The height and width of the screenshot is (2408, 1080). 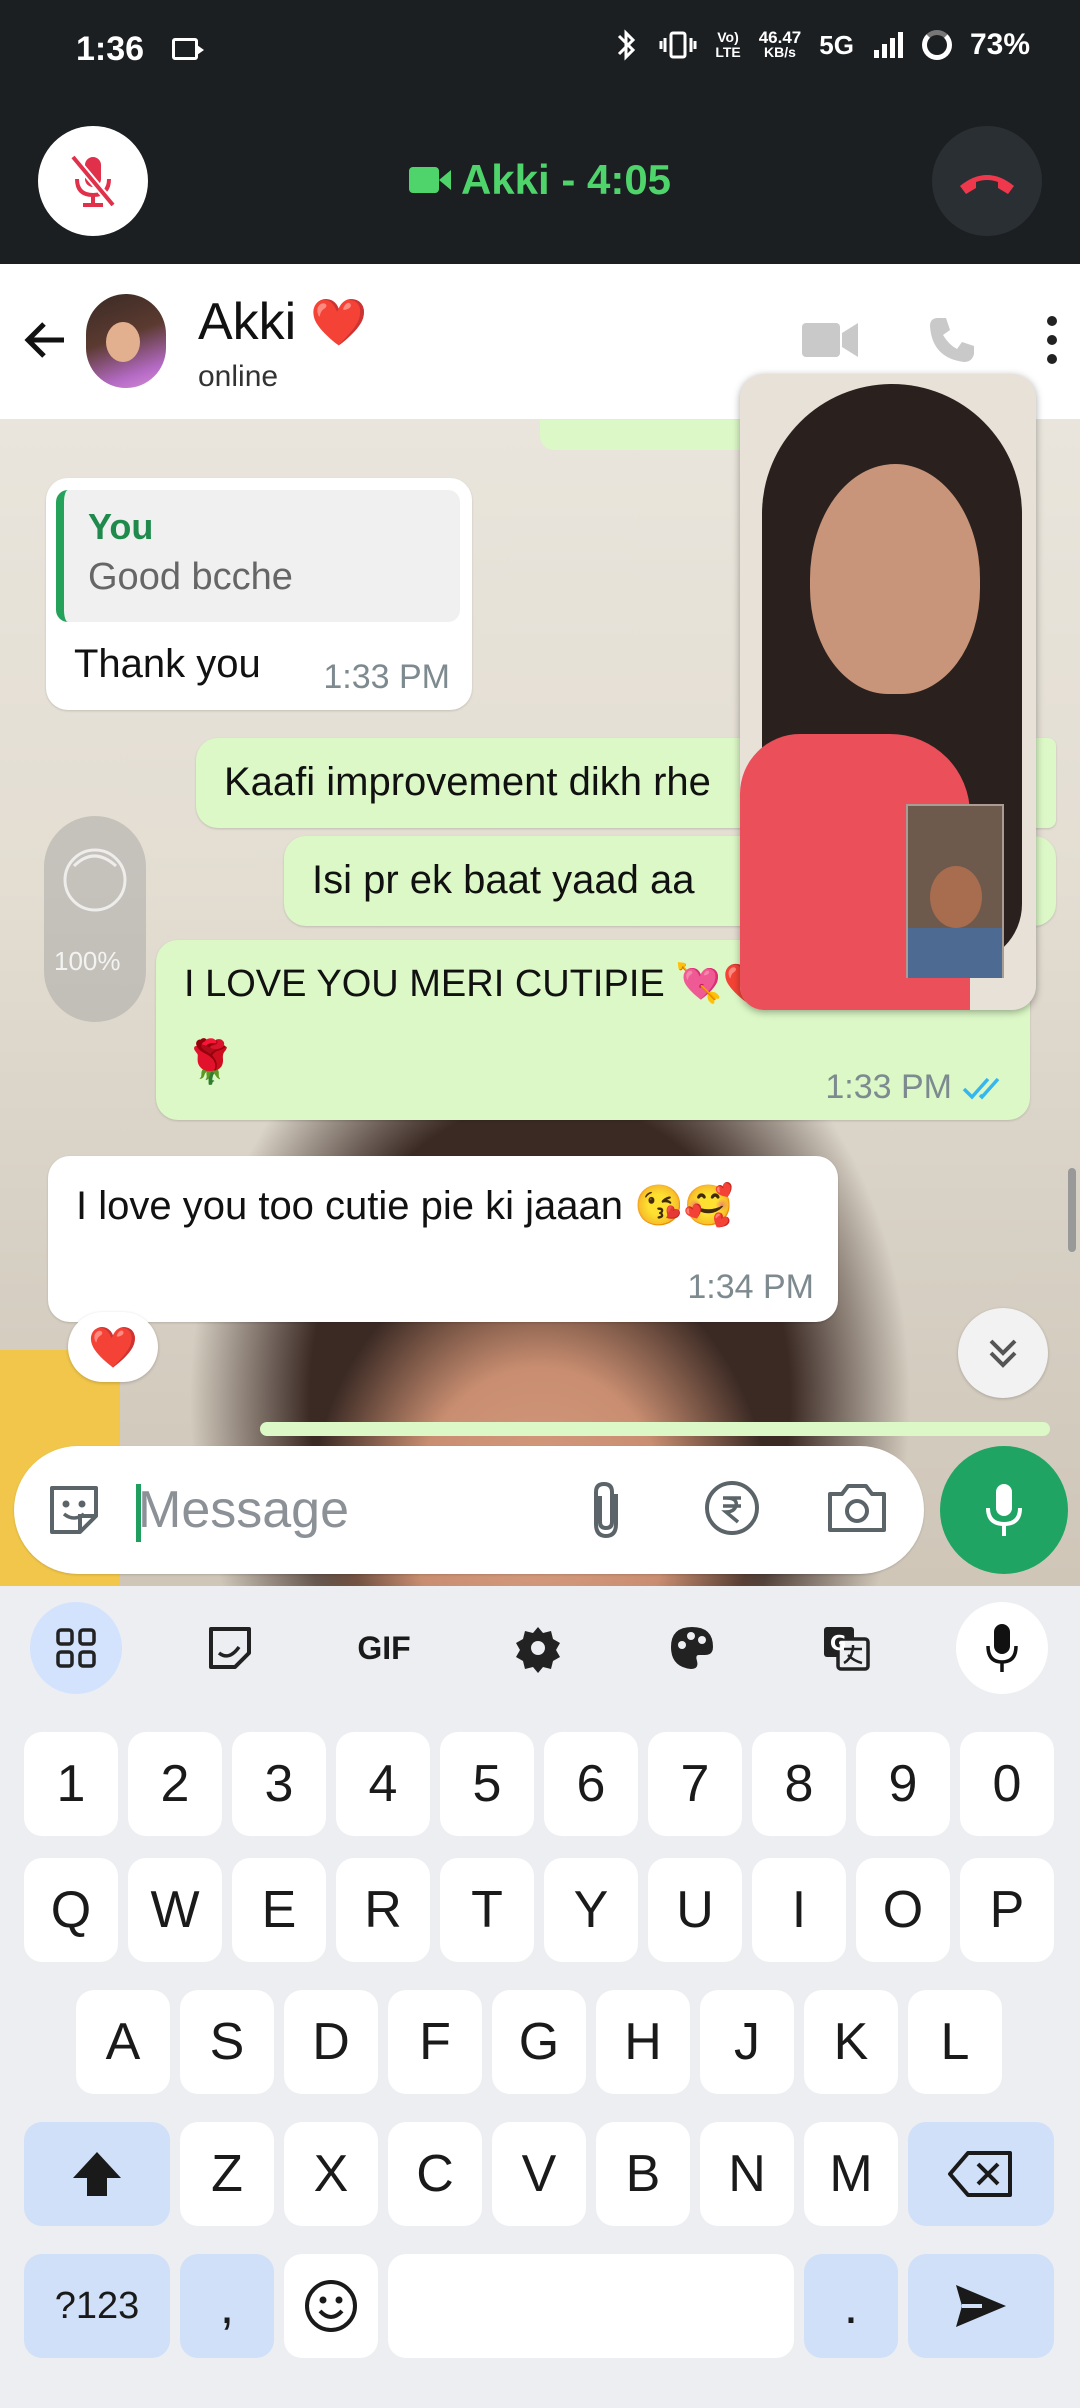 What do you see at coordinates (830, 340) in the screenshot?
I see `video-call-header-icon` at bounding box center [830, 340].